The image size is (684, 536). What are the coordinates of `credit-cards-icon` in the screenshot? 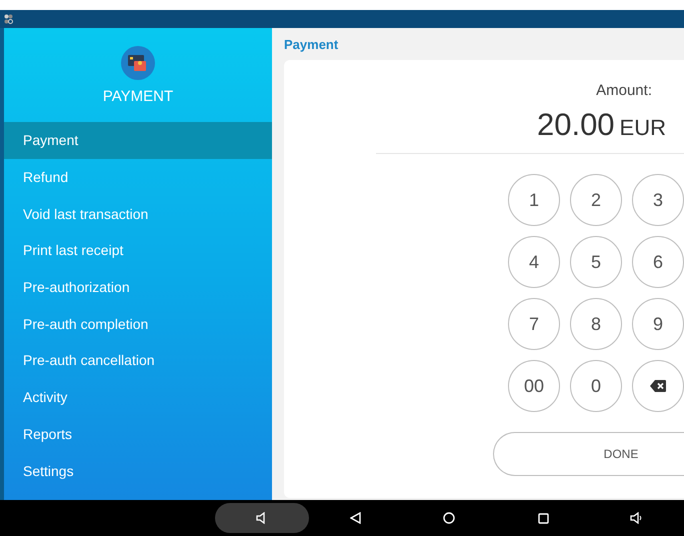 It's located at (138, 63).